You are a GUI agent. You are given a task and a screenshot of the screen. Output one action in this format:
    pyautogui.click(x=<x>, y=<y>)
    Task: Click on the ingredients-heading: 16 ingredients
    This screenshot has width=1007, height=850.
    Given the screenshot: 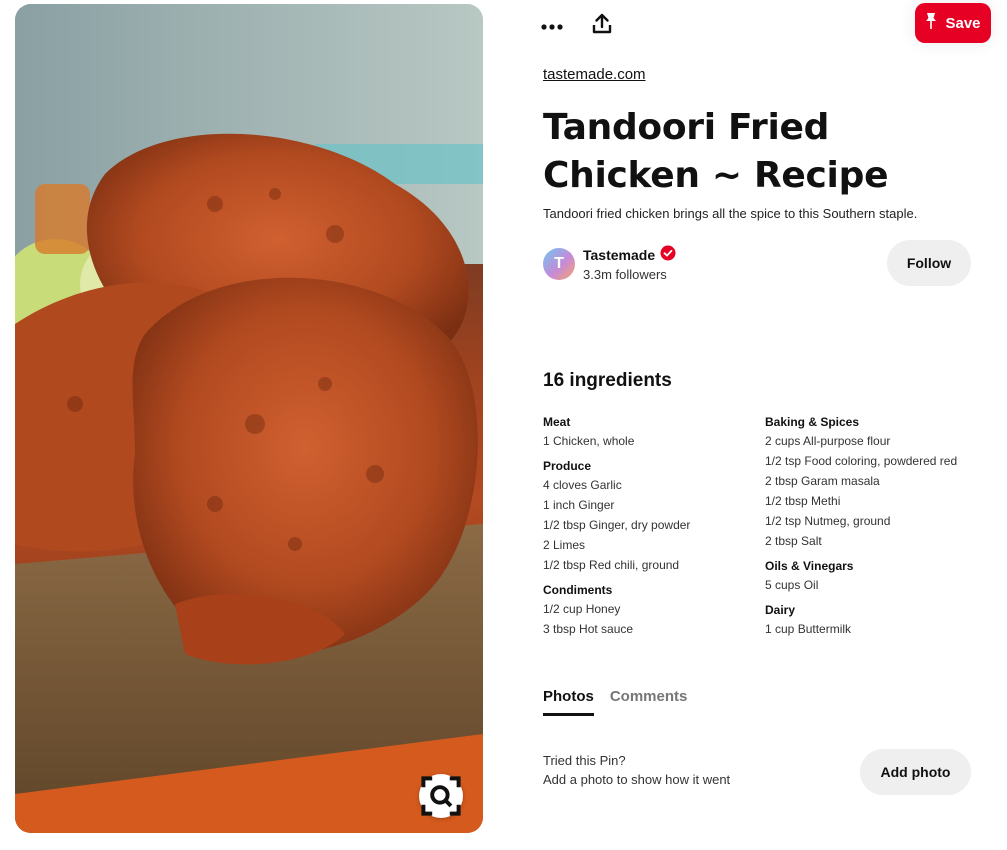 What is the action you would take?
    pyautogui.click(x=607, y=380)
    